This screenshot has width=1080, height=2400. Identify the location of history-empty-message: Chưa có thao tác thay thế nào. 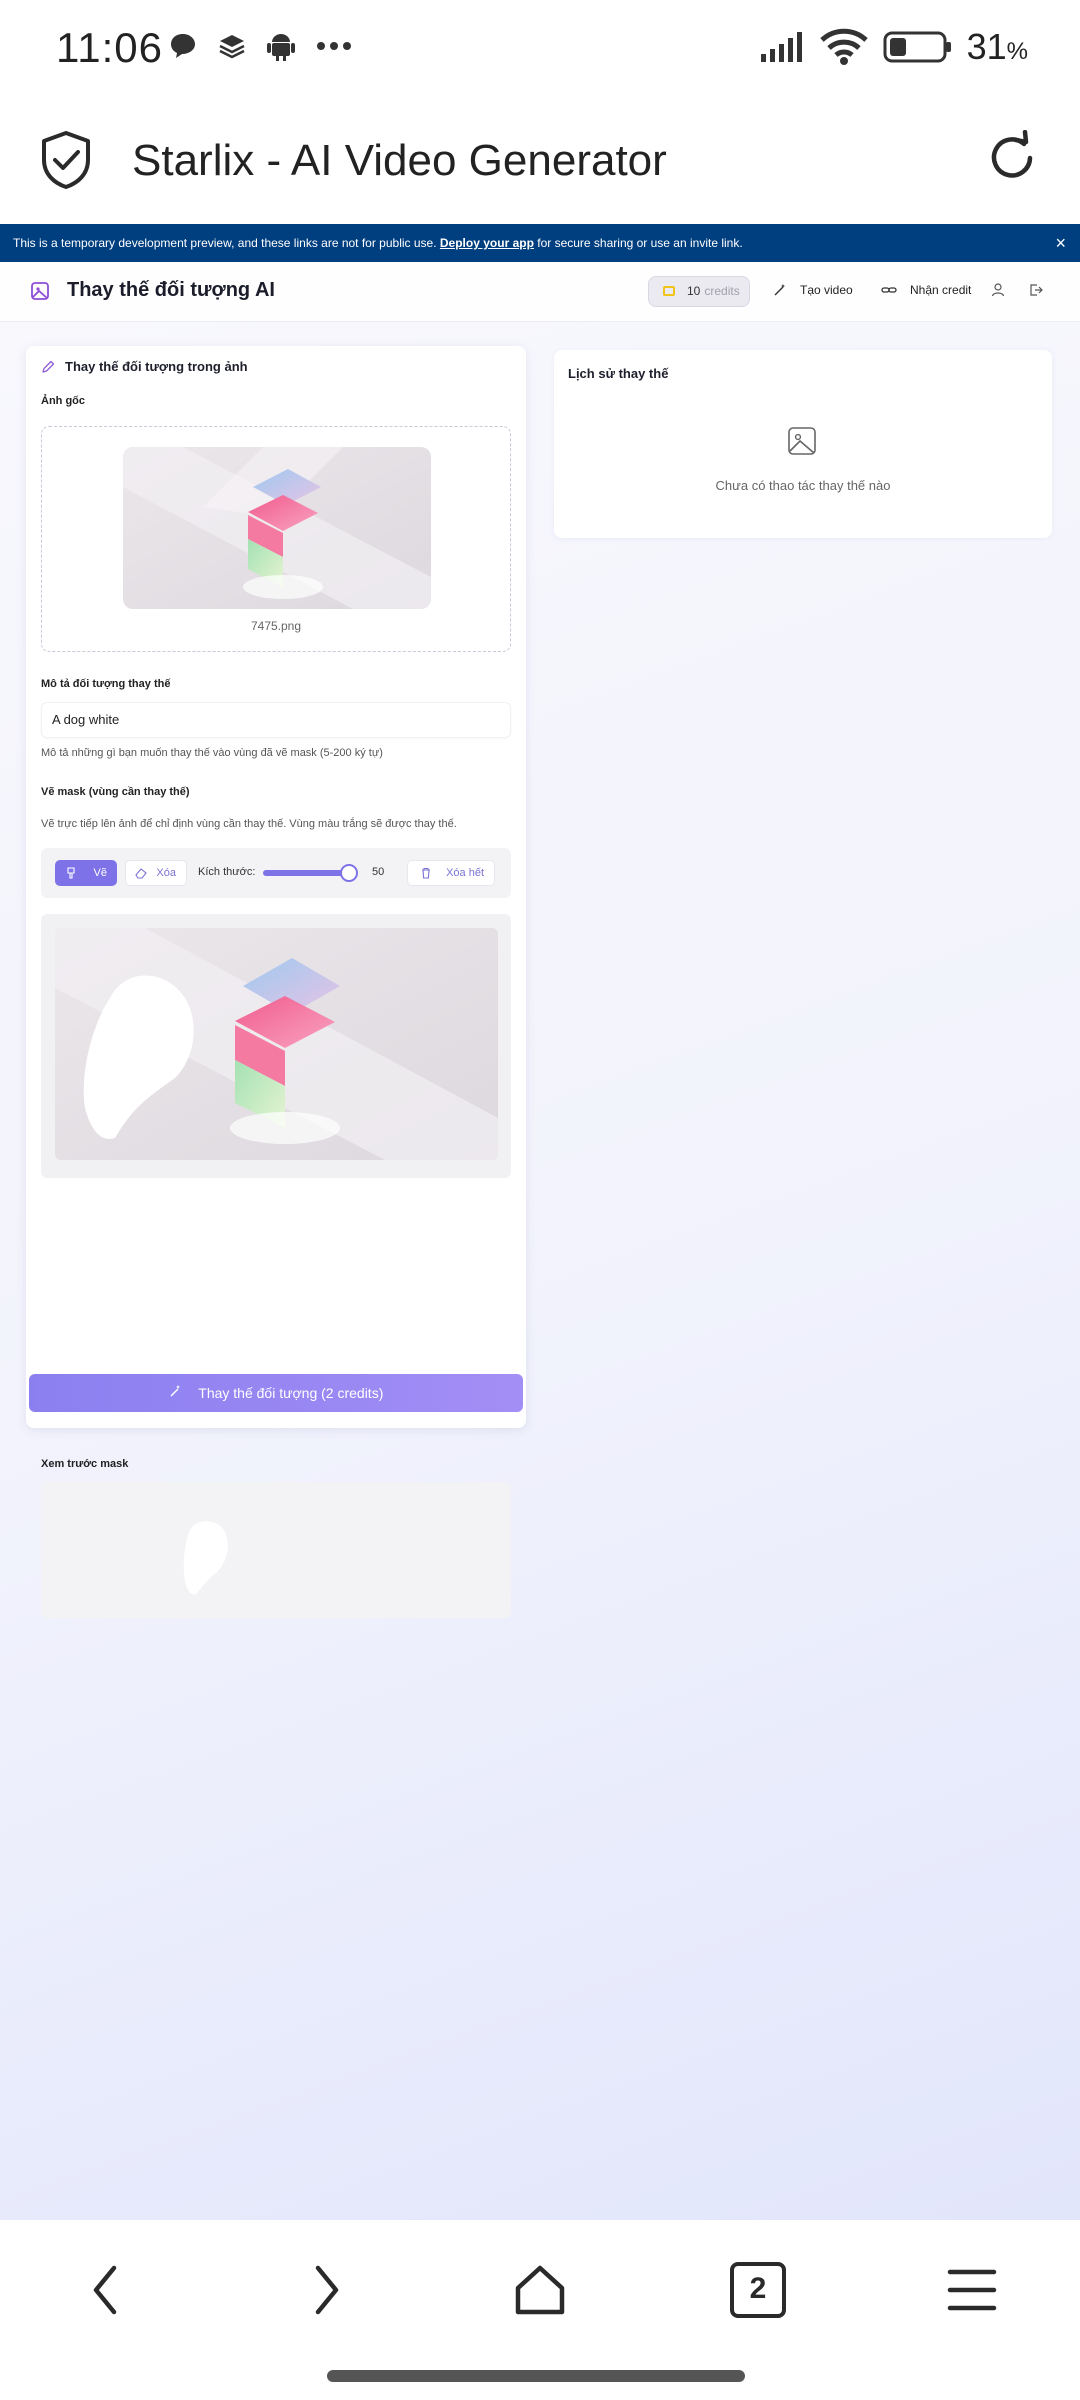
(803, 485).